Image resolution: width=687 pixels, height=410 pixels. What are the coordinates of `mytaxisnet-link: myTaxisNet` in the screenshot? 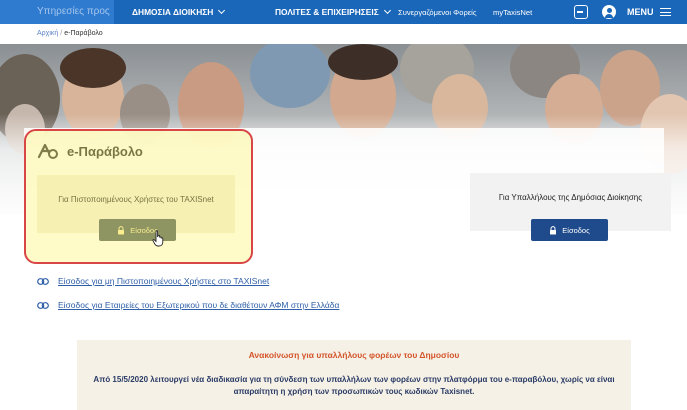 It's located at (512, 12).